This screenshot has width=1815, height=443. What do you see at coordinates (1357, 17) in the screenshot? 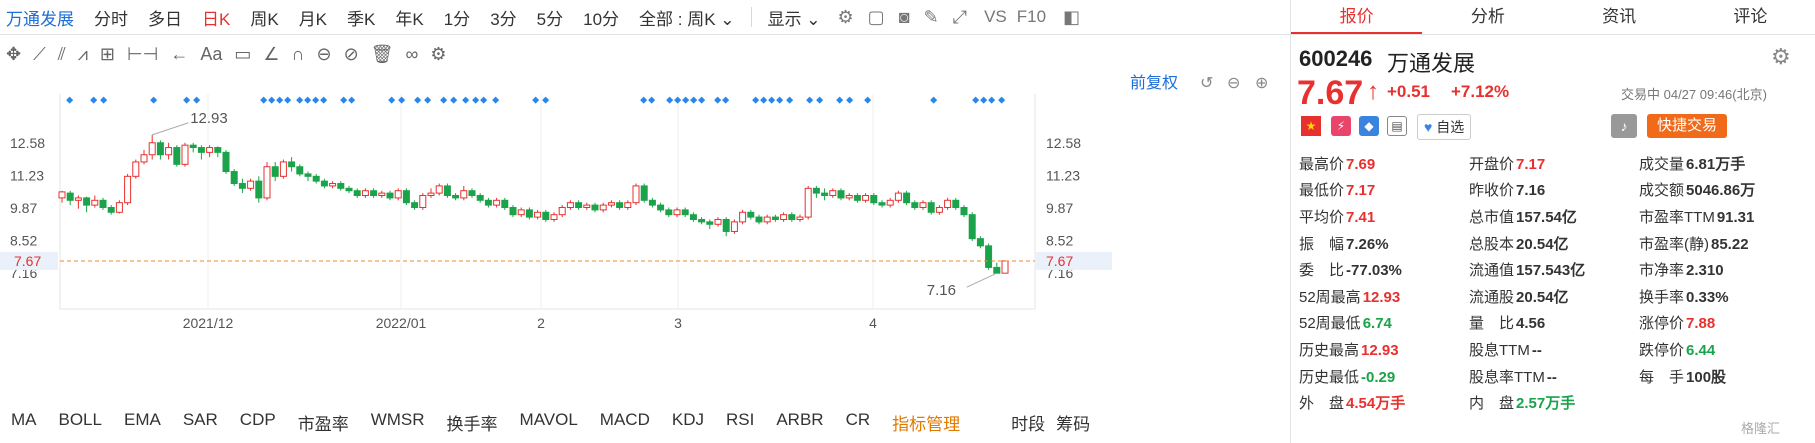
I see `quote-tab: 报价` at bounding box center [1357, 17].